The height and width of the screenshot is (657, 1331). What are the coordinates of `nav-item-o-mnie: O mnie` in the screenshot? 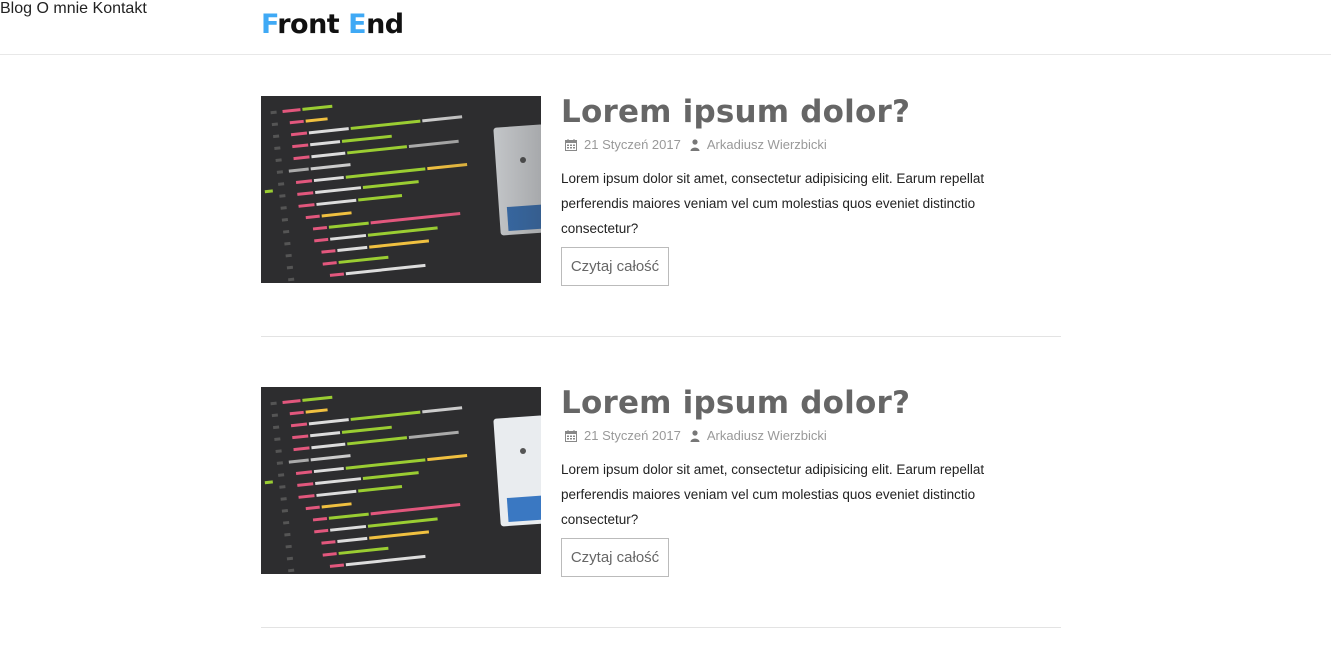 It's located at (62, 8).